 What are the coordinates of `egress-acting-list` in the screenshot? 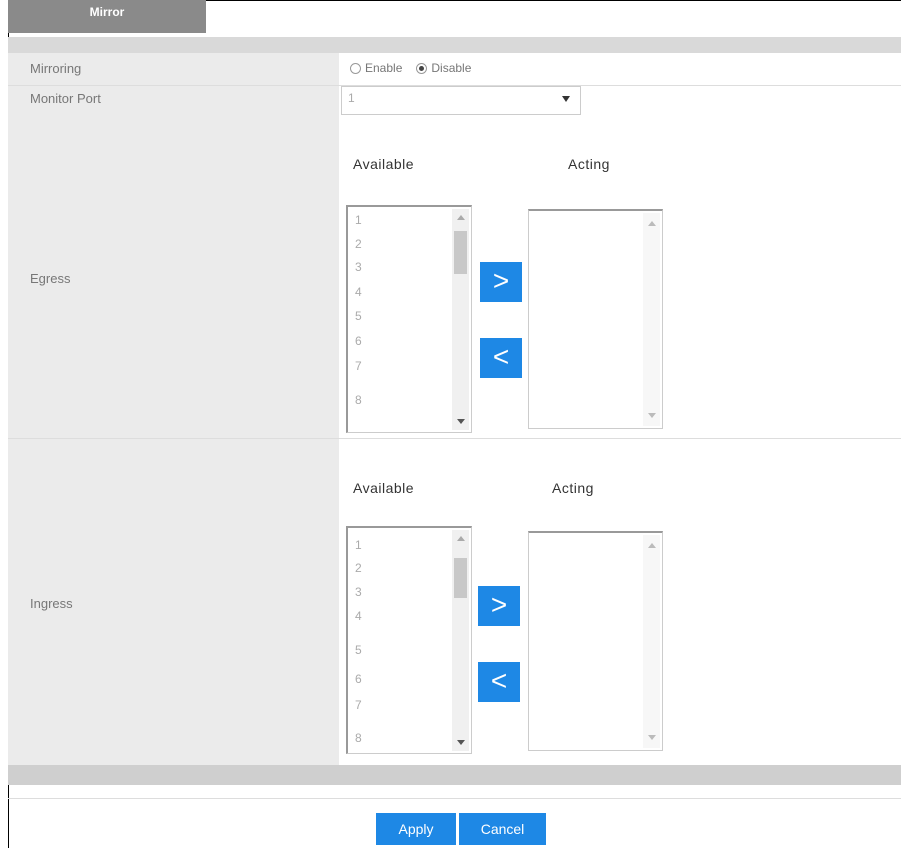 It's located at (595, 319).